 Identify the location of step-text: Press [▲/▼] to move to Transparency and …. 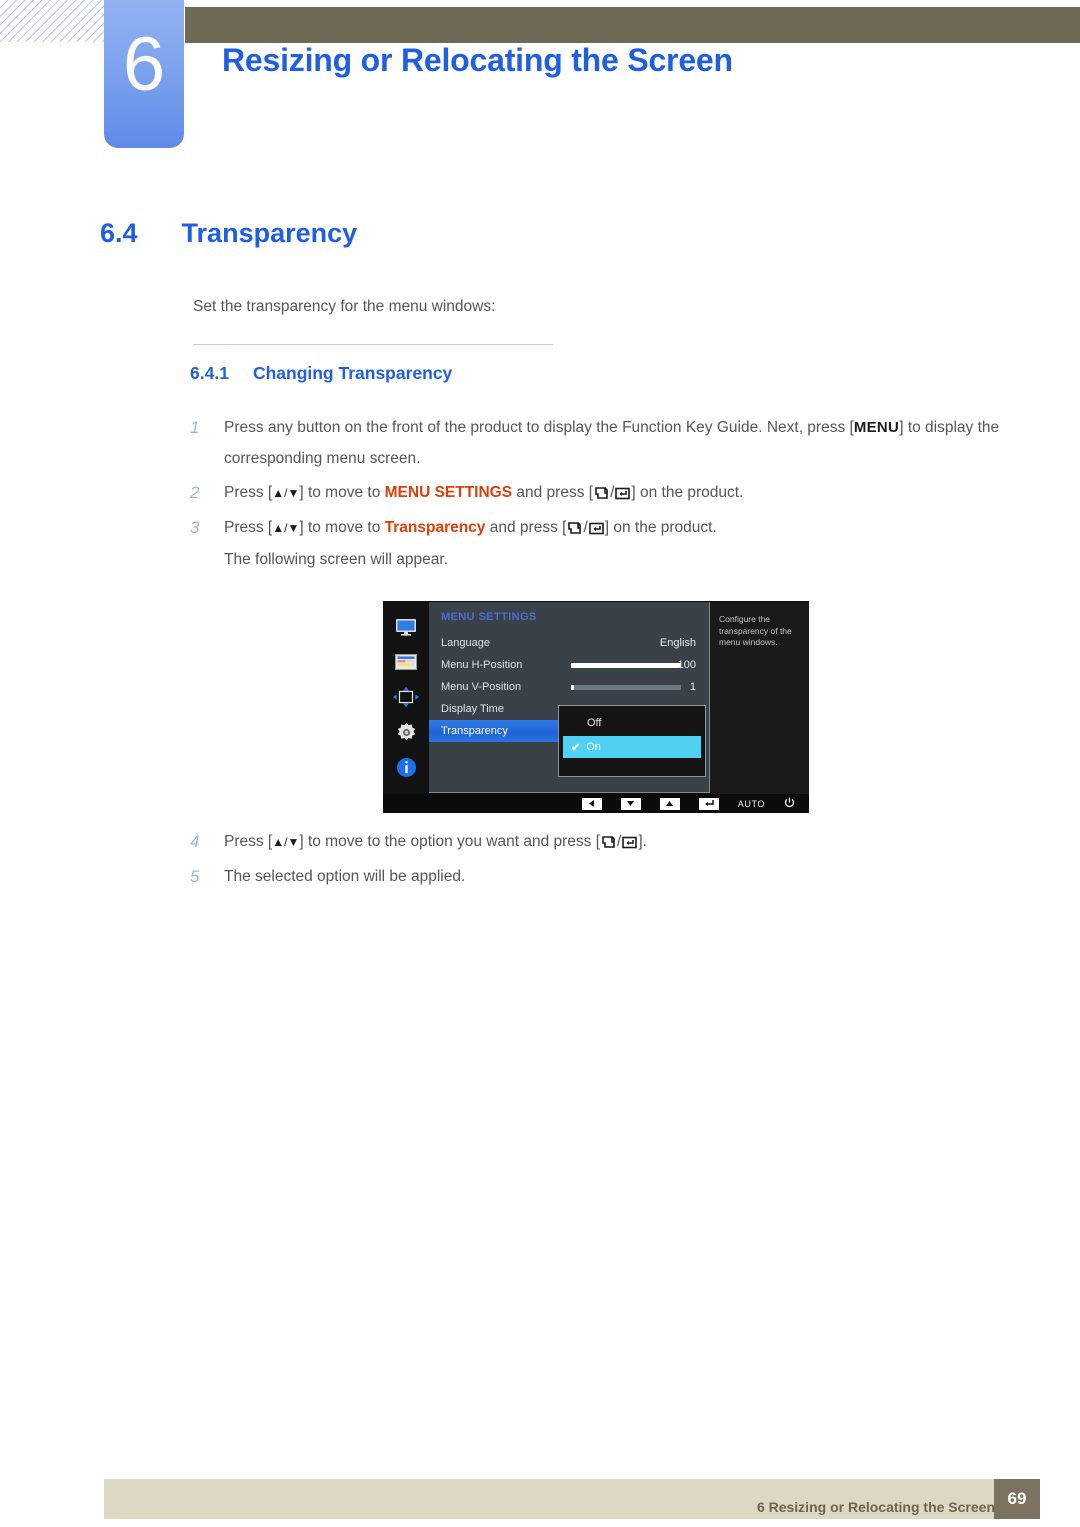
(470, 543).